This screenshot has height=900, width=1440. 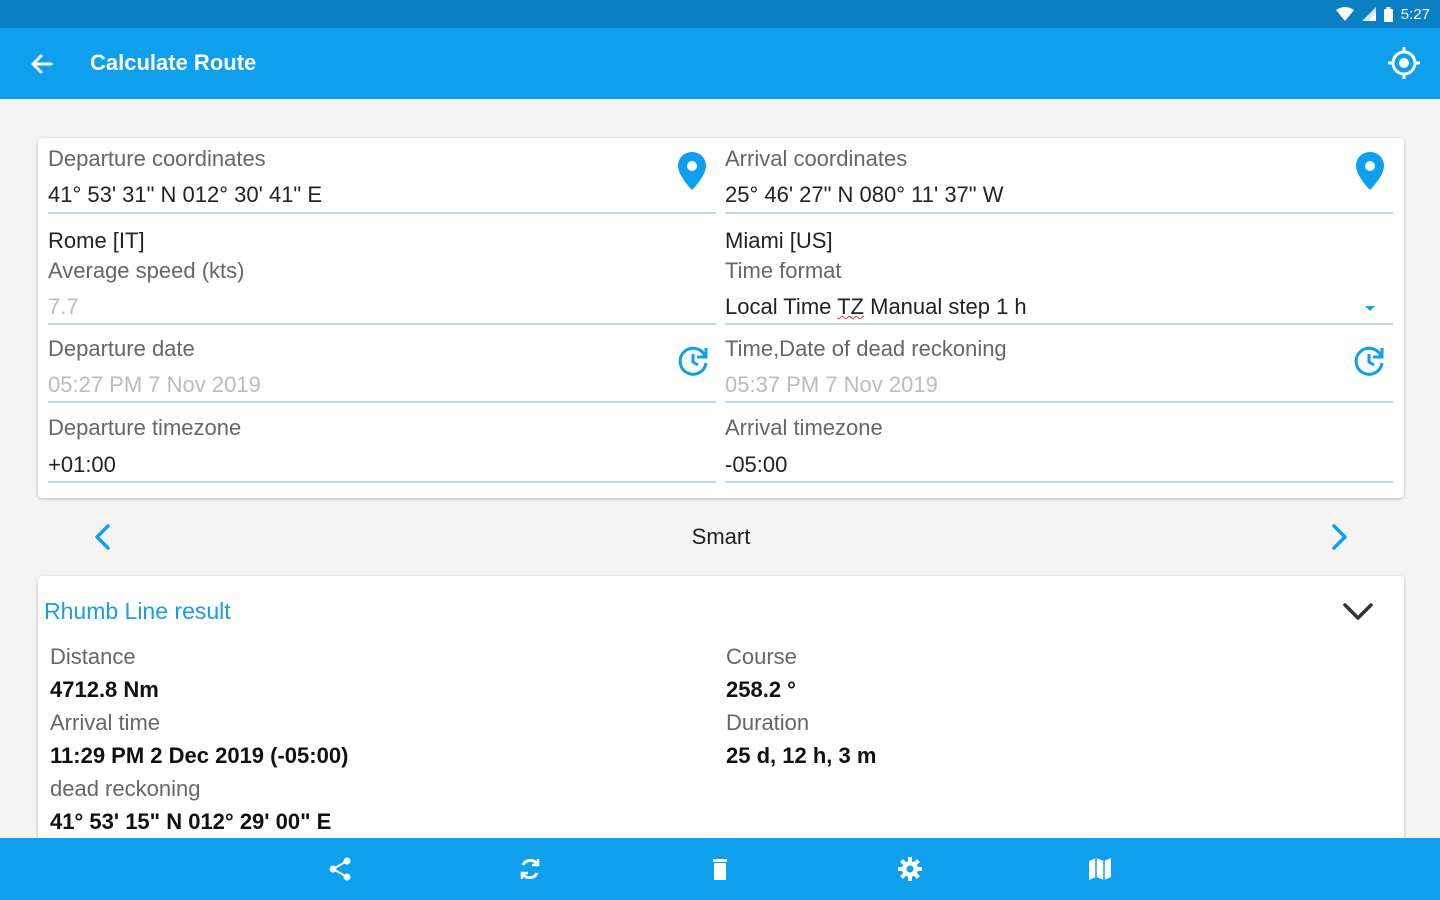 I want to click on refresh-icon, so click(x=530, y=869).